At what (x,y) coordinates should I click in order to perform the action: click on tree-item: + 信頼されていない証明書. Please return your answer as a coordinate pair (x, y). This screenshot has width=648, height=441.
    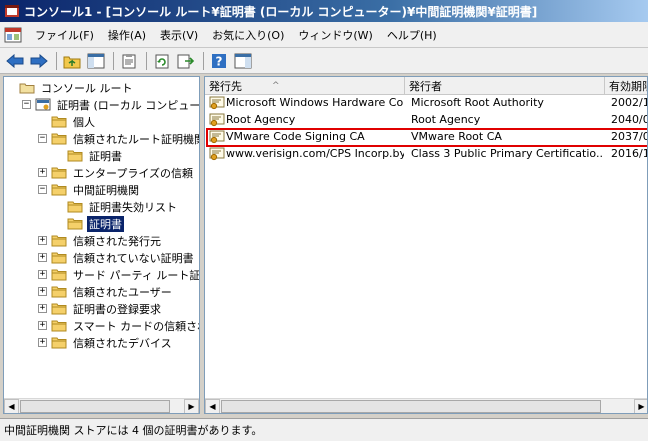
    Looking at the image, I should click on (117, 257).